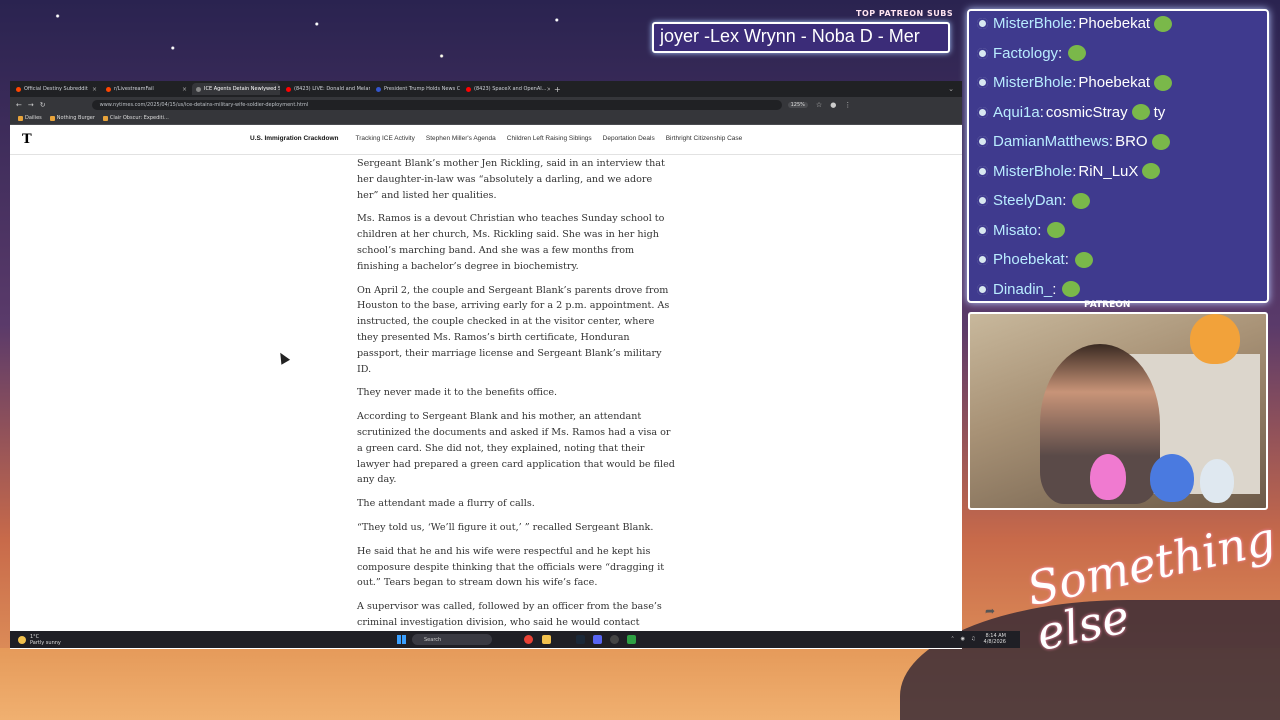  I want to click on bookmark-star-icon: ☆, so click(819, 105).